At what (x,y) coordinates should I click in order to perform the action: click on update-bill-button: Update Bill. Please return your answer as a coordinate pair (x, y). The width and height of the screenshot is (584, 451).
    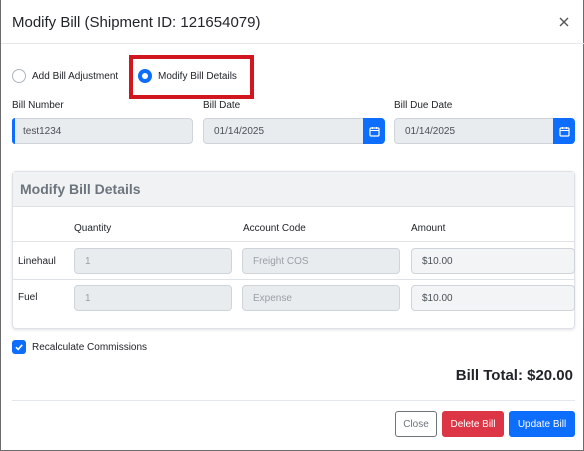
    Looking at the image, I should click on (542, 424).